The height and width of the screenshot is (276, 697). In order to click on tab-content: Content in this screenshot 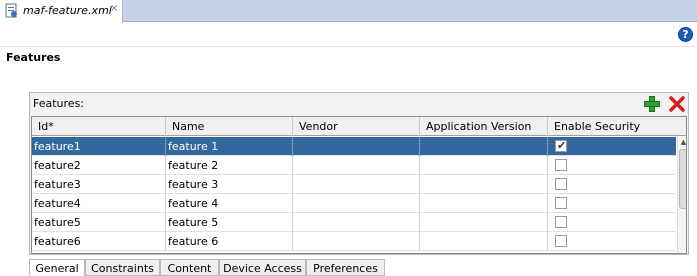, I will do `click(189, 267)`.